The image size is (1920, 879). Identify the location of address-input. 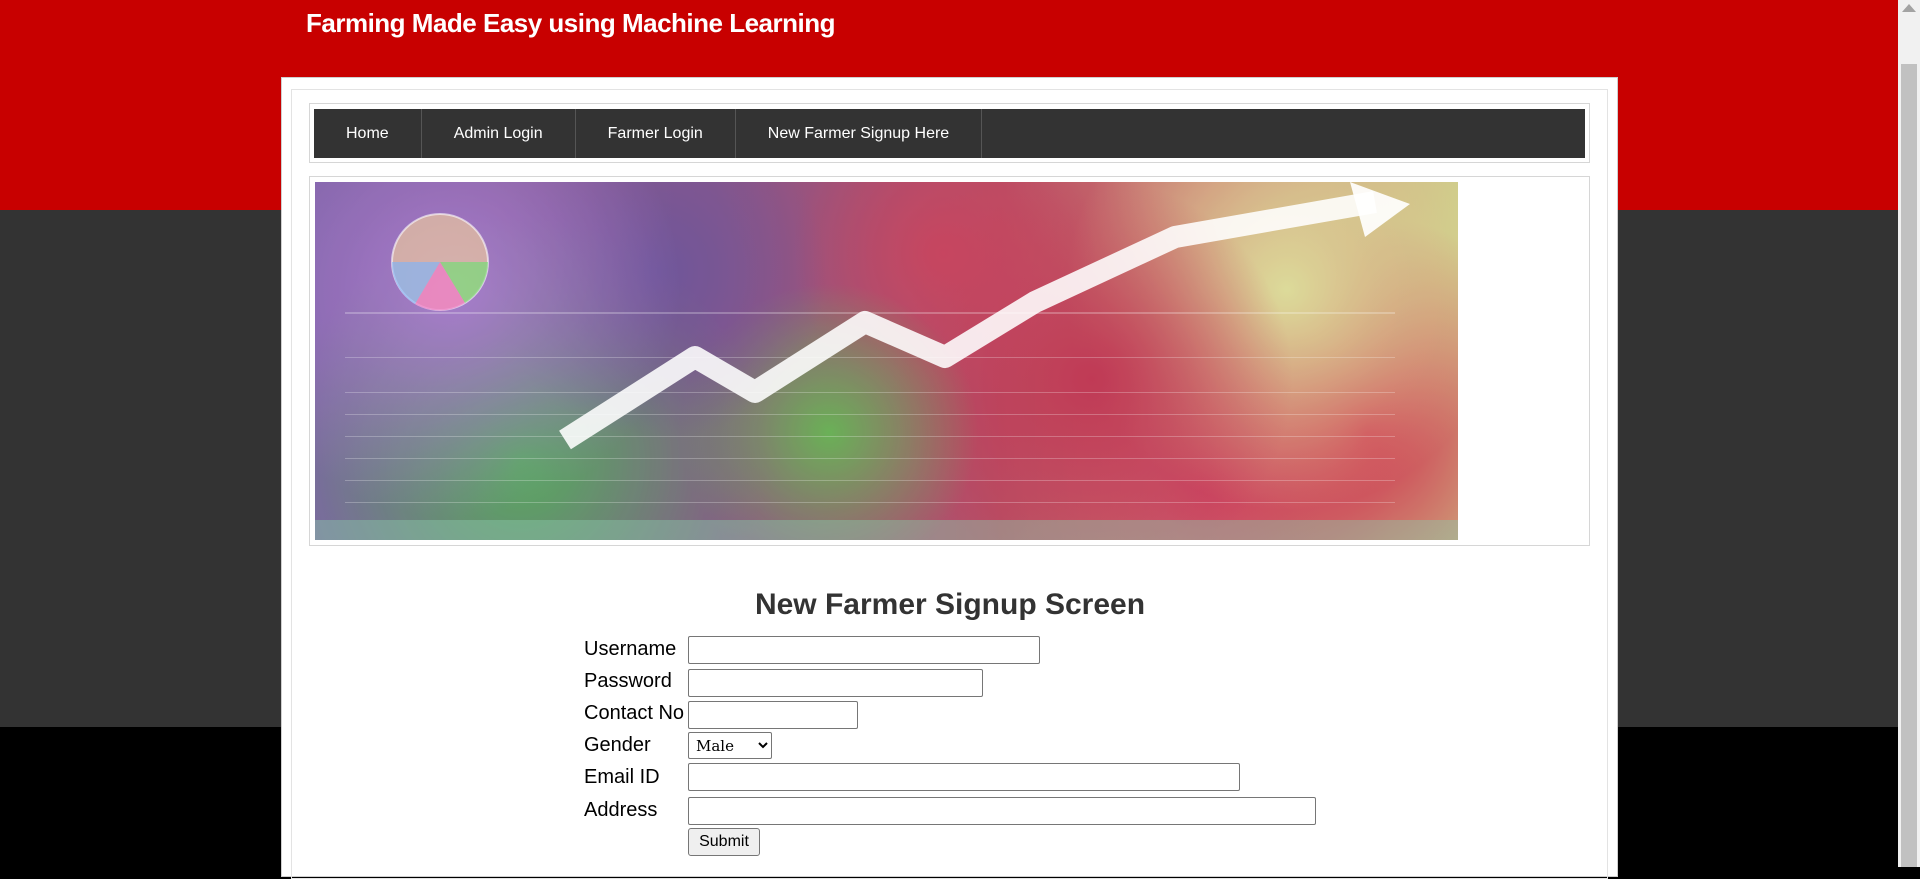
(1002, 811).